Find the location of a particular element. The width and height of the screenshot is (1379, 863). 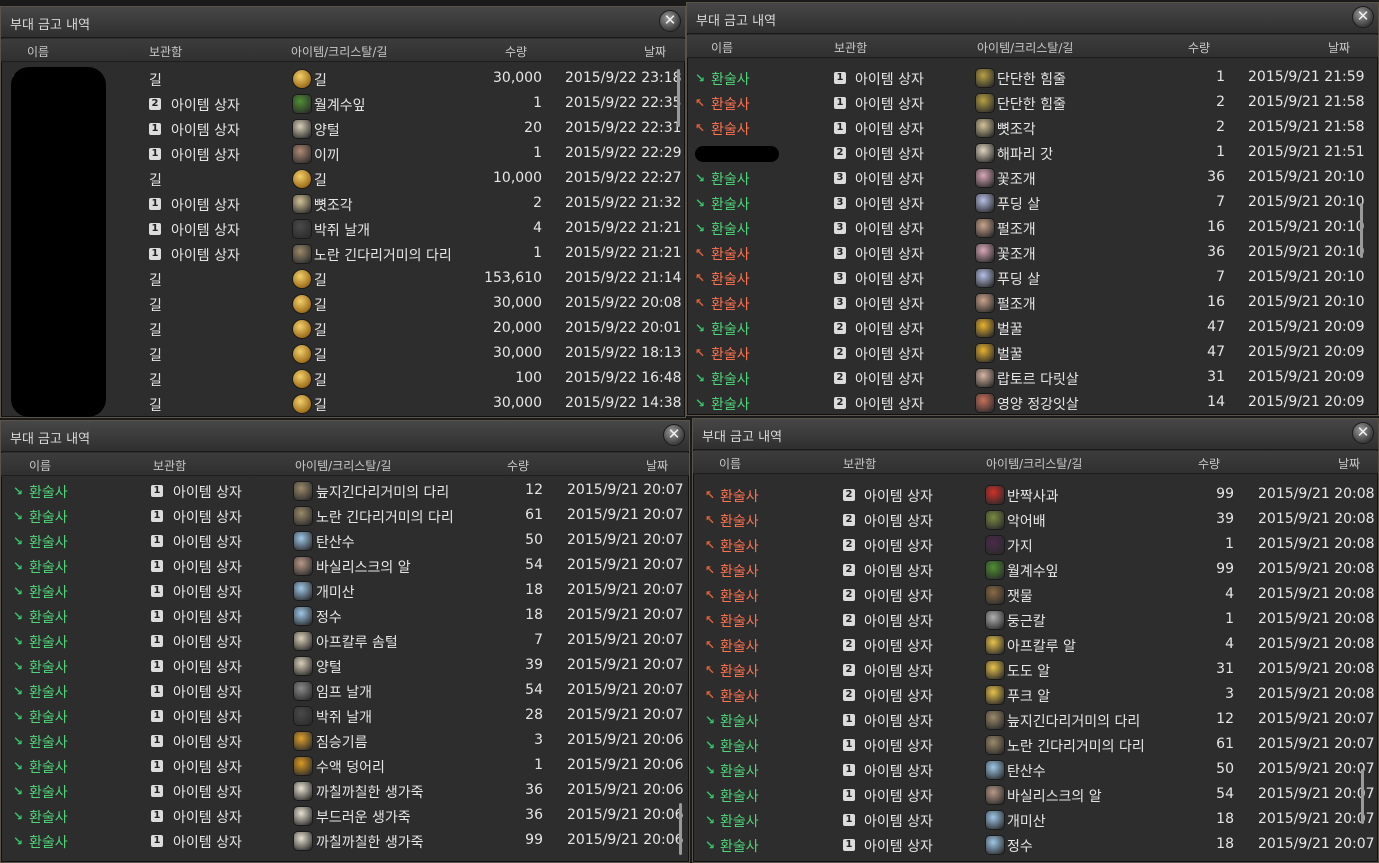

storage-tab-number-icon: 1 is located at coordinates (157, 516).